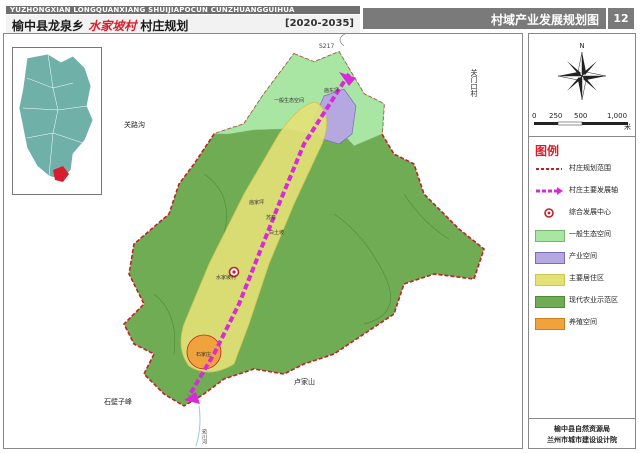 The width and height of the screenshot is (640, 453). What do you see at coordinates (556, 116) in the screenshot?
I see `scale-tick-250: 250` at bounding box center [556, 116].